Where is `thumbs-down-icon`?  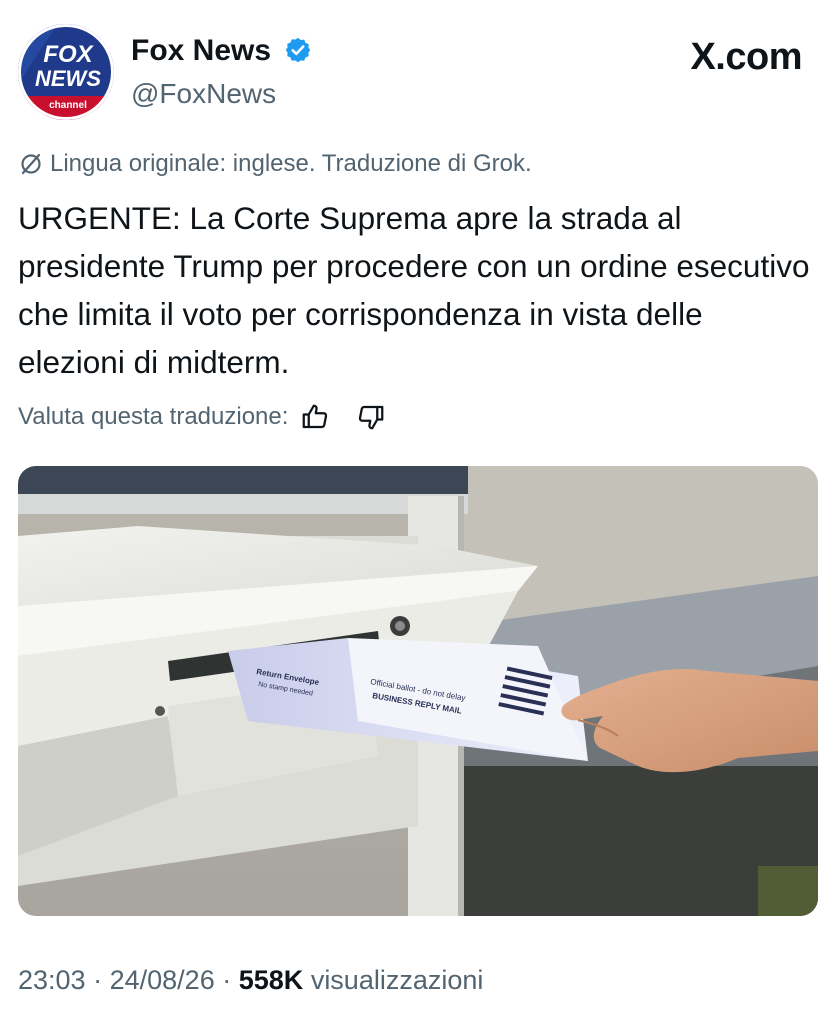
thumbs-down-icon is located at coordinates (371, 417).